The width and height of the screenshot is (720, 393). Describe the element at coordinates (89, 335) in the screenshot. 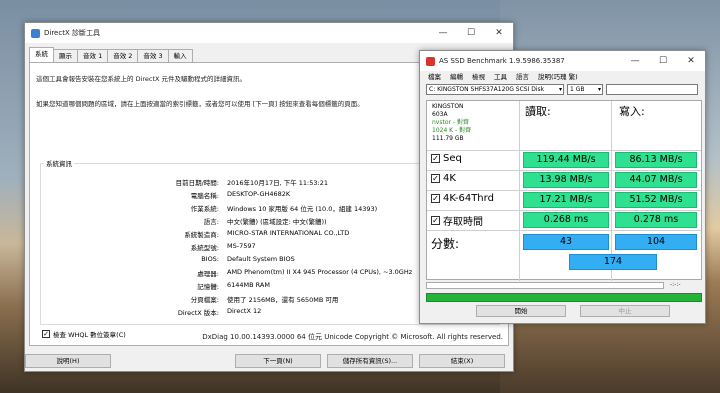

I see `whql-label: 檢查 WHQL 數位簽章(C)` at that location.